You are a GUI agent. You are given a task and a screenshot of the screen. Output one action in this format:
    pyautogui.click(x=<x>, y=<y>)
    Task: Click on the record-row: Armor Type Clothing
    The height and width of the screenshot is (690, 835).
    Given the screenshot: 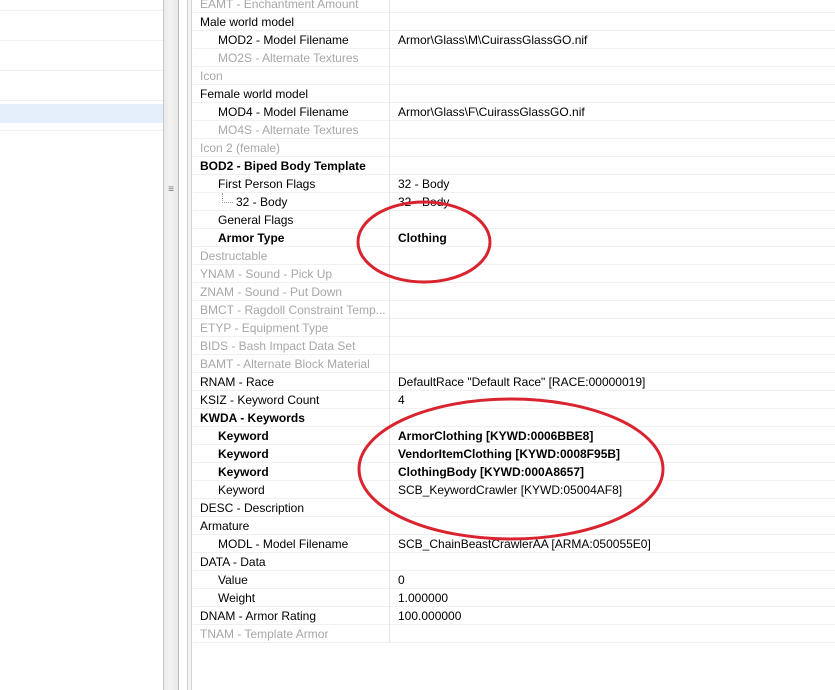 What is the action you would take?
    pyautogui.click(x=514, y=238)
    